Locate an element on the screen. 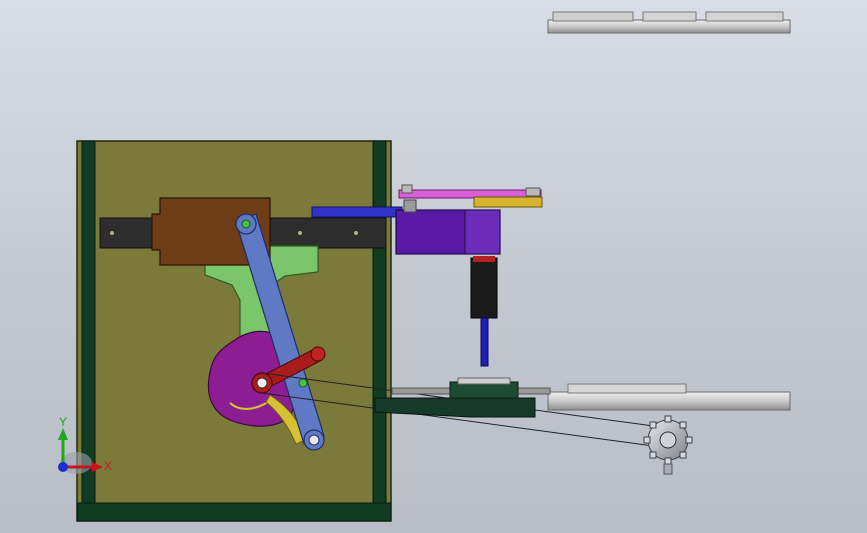 The image size is (867, 533). frame-post-right is located at coordinates (379, 322).